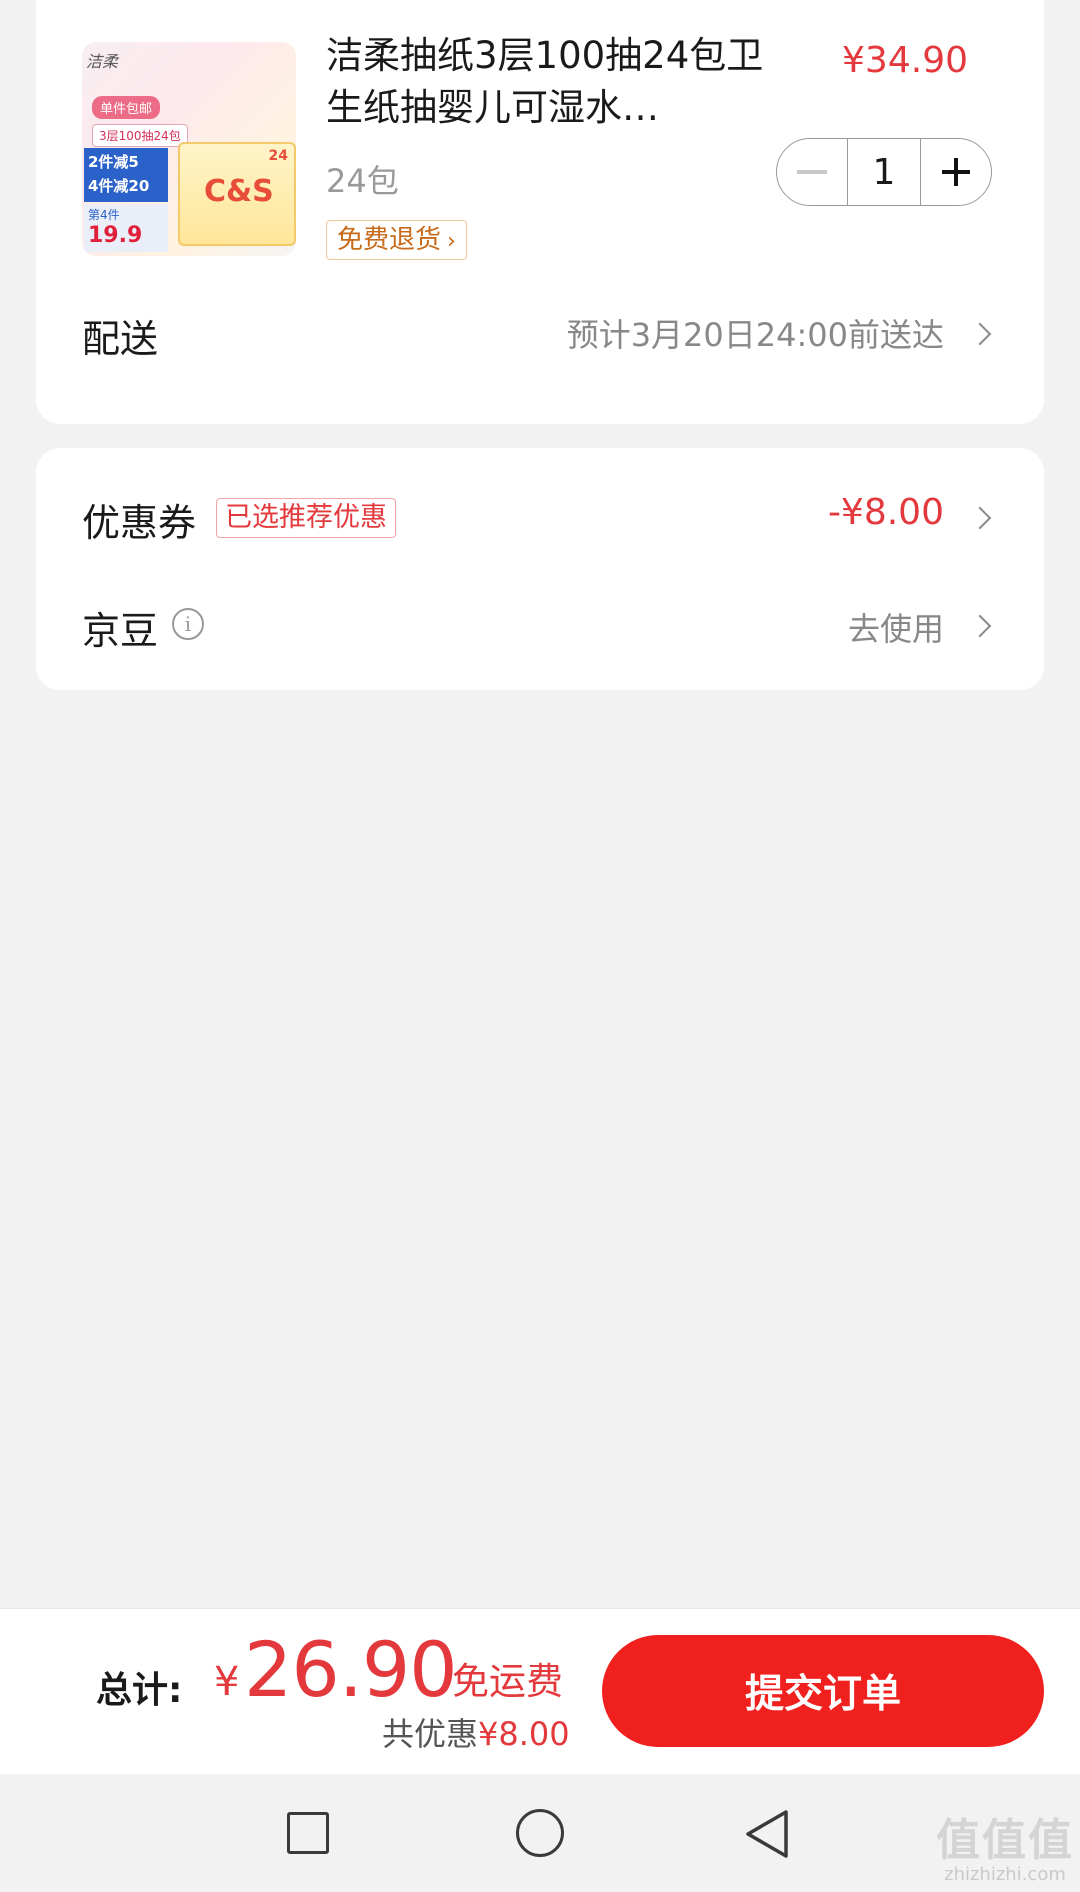 Image resolution: width=1080 pixels, height=1892 pixels. What do you see at coordinates (139, 1690) in the screenshot?
I see `total-label: 总计:` at bounding box center [139, 1690].